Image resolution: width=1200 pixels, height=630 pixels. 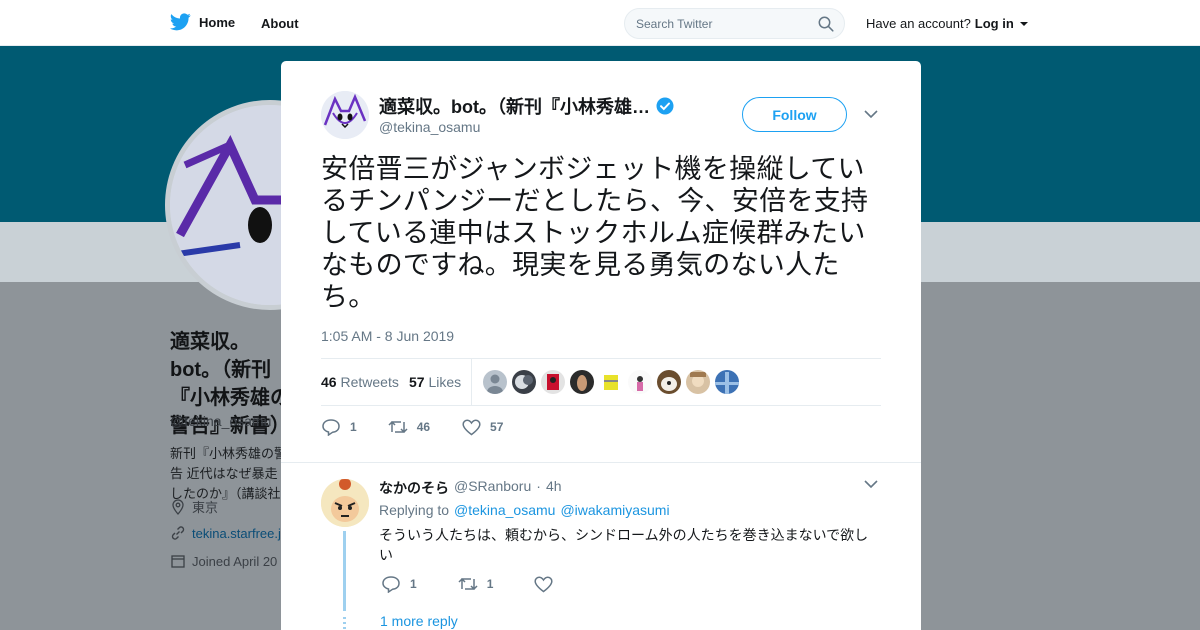 I want to click on search-input, so click(x=721, y=23).